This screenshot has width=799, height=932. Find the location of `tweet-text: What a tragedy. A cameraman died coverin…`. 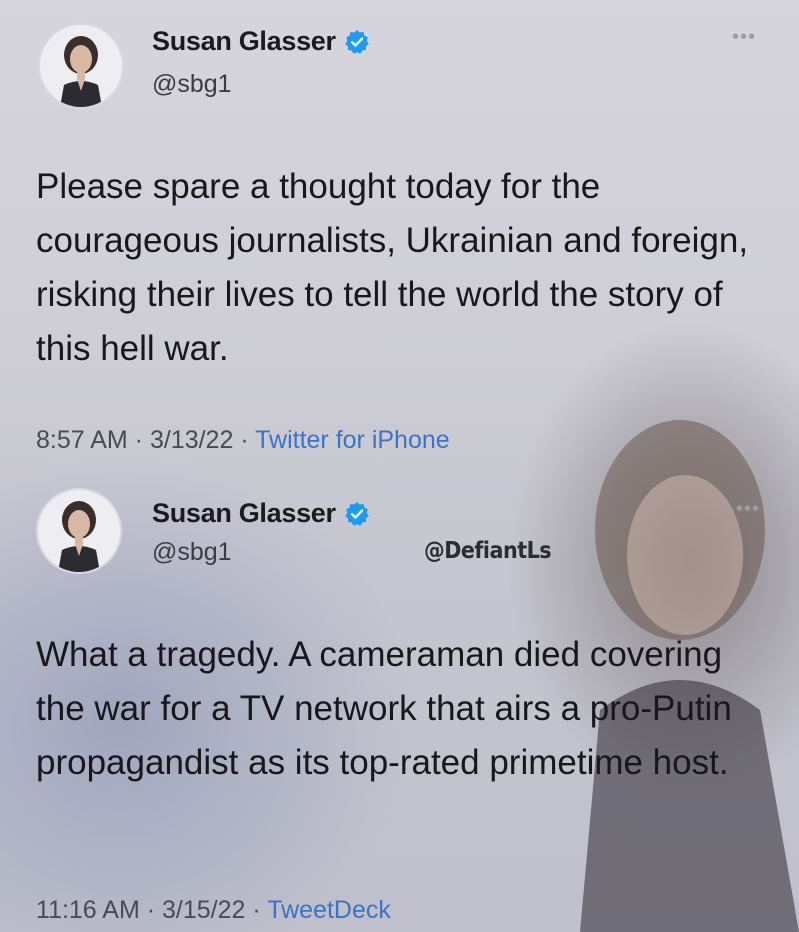

tweet-text: What a tragedy. A cameraman died coverin… is located at coordinates (384, 708).